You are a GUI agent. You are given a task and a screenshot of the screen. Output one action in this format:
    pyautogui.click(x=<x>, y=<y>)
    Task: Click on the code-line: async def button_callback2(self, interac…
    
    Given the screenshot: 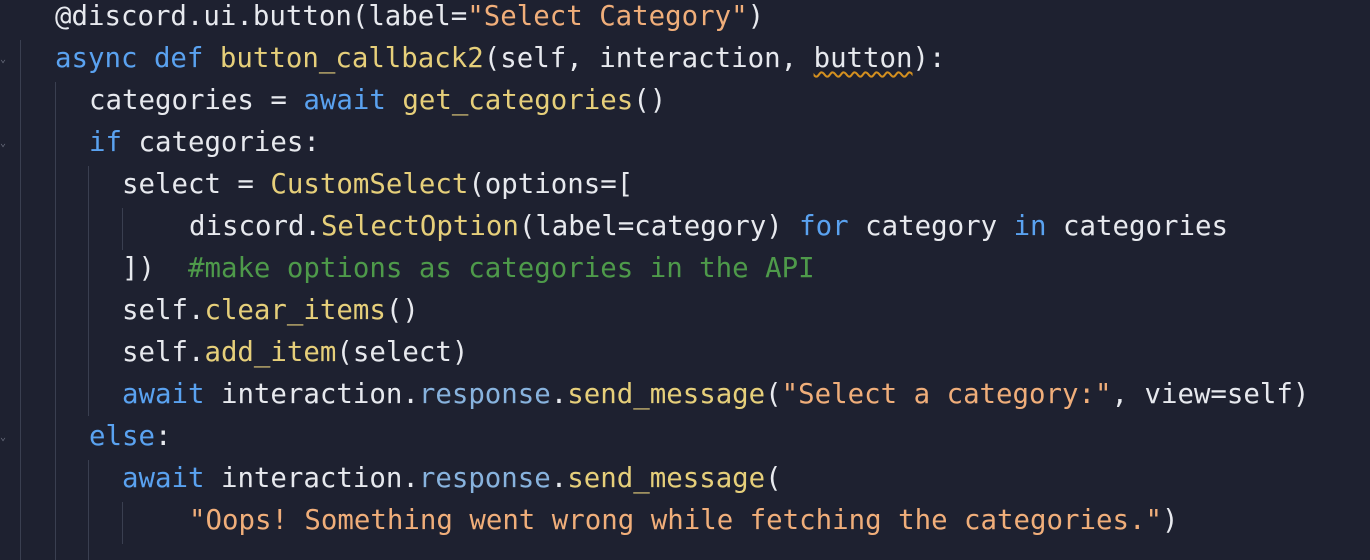 What is the action you would take?
    pyautogui.click(x=500, y=63)
    